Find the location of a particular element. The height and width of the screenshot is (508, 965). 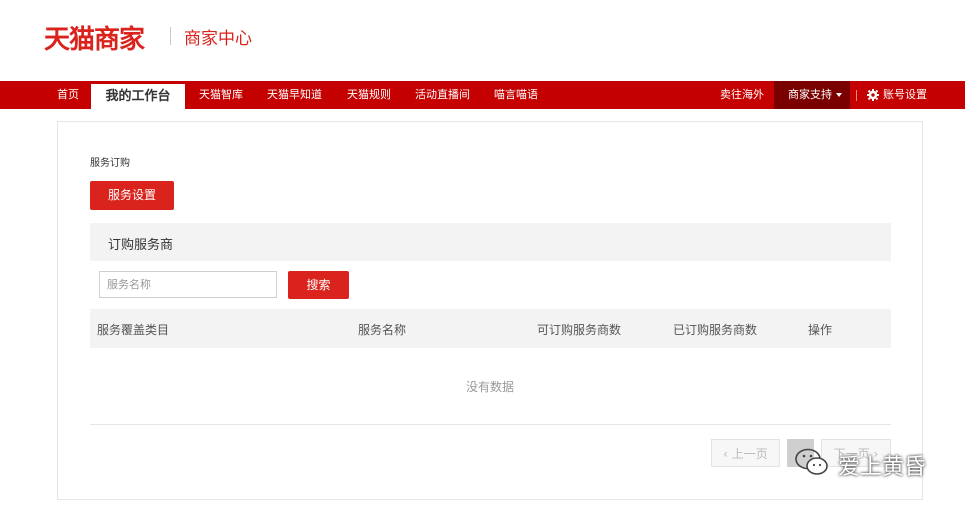

service-name-input is located at coordinates (188, 284).